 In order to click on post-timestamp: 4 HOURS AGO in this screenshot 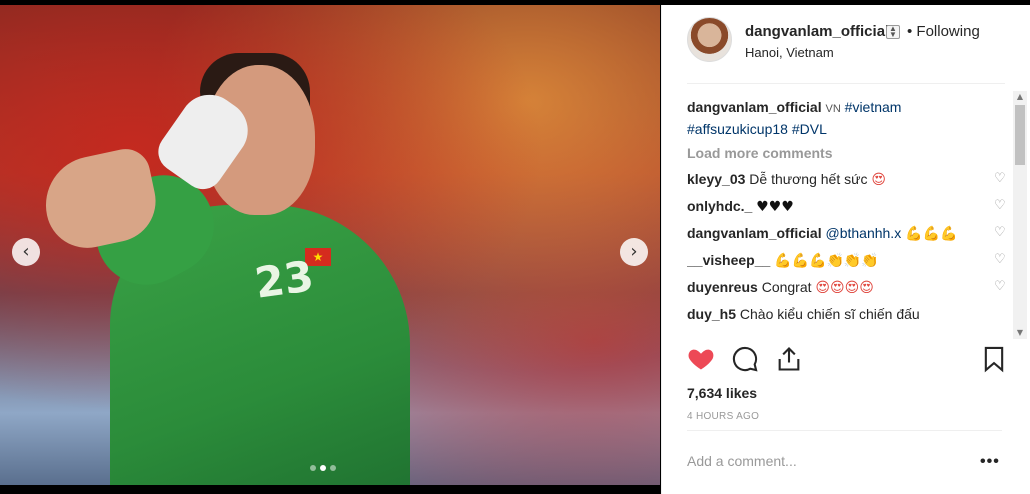, I will do `click(723, 416)`.